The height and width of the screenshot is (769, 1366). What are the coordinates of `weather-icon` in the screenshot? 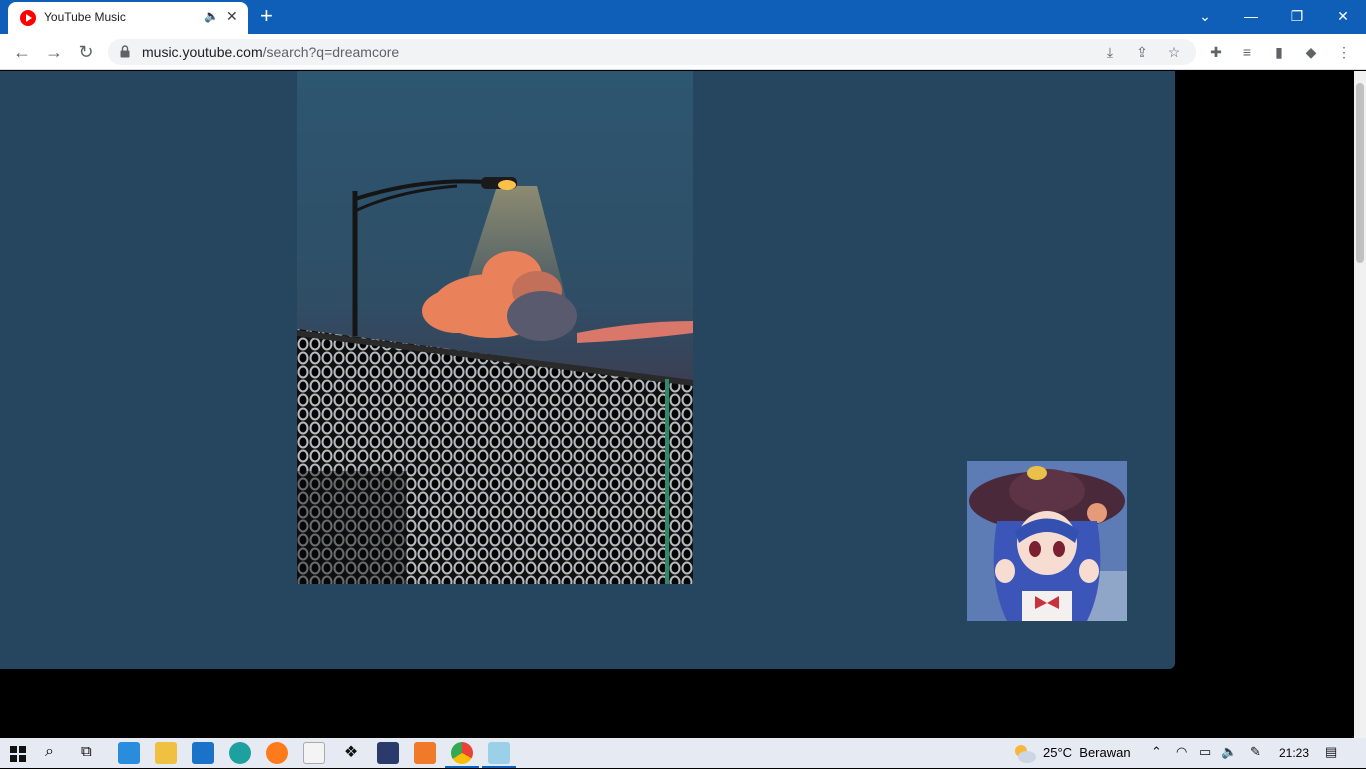 It's located at (1024, 753).